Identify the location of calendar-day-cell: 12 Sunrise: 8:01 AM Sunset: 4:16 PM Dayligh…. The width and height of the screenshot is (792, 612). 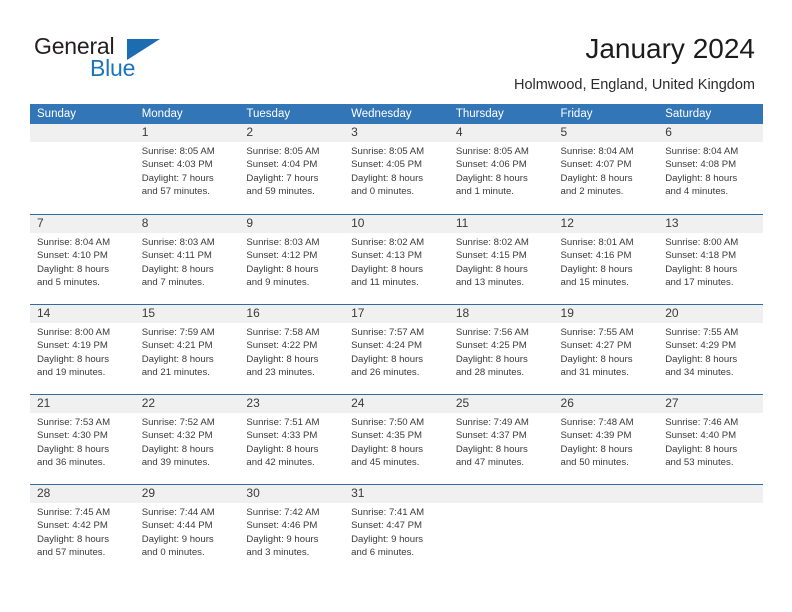
(606, 260).